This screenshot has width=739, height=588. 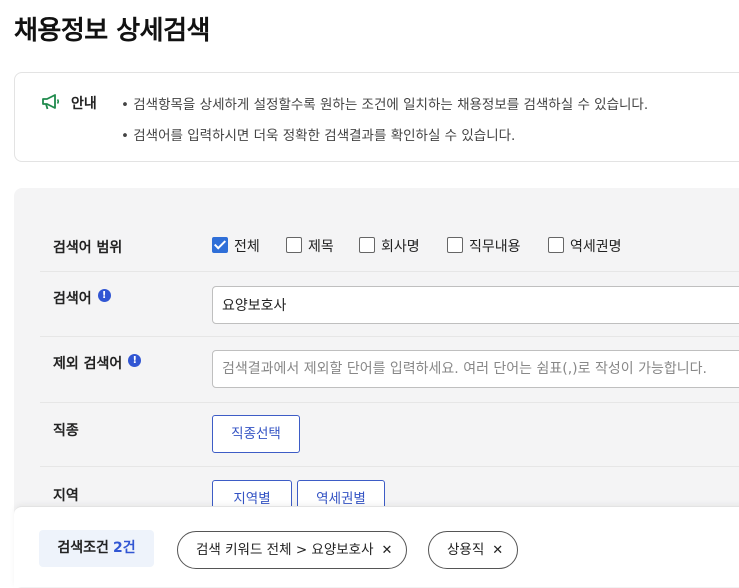 I want to click on checkbox-label: 제목, so click(x=321, y=247).